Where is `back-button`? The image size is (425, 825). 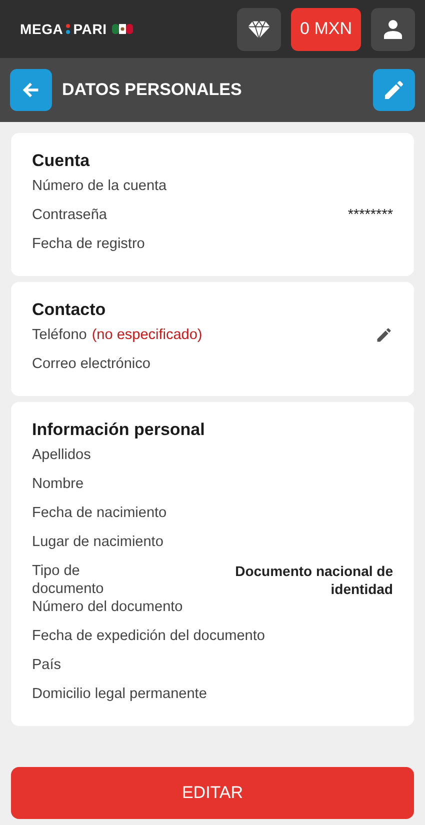
back-button is located at coordinates (31, 90).